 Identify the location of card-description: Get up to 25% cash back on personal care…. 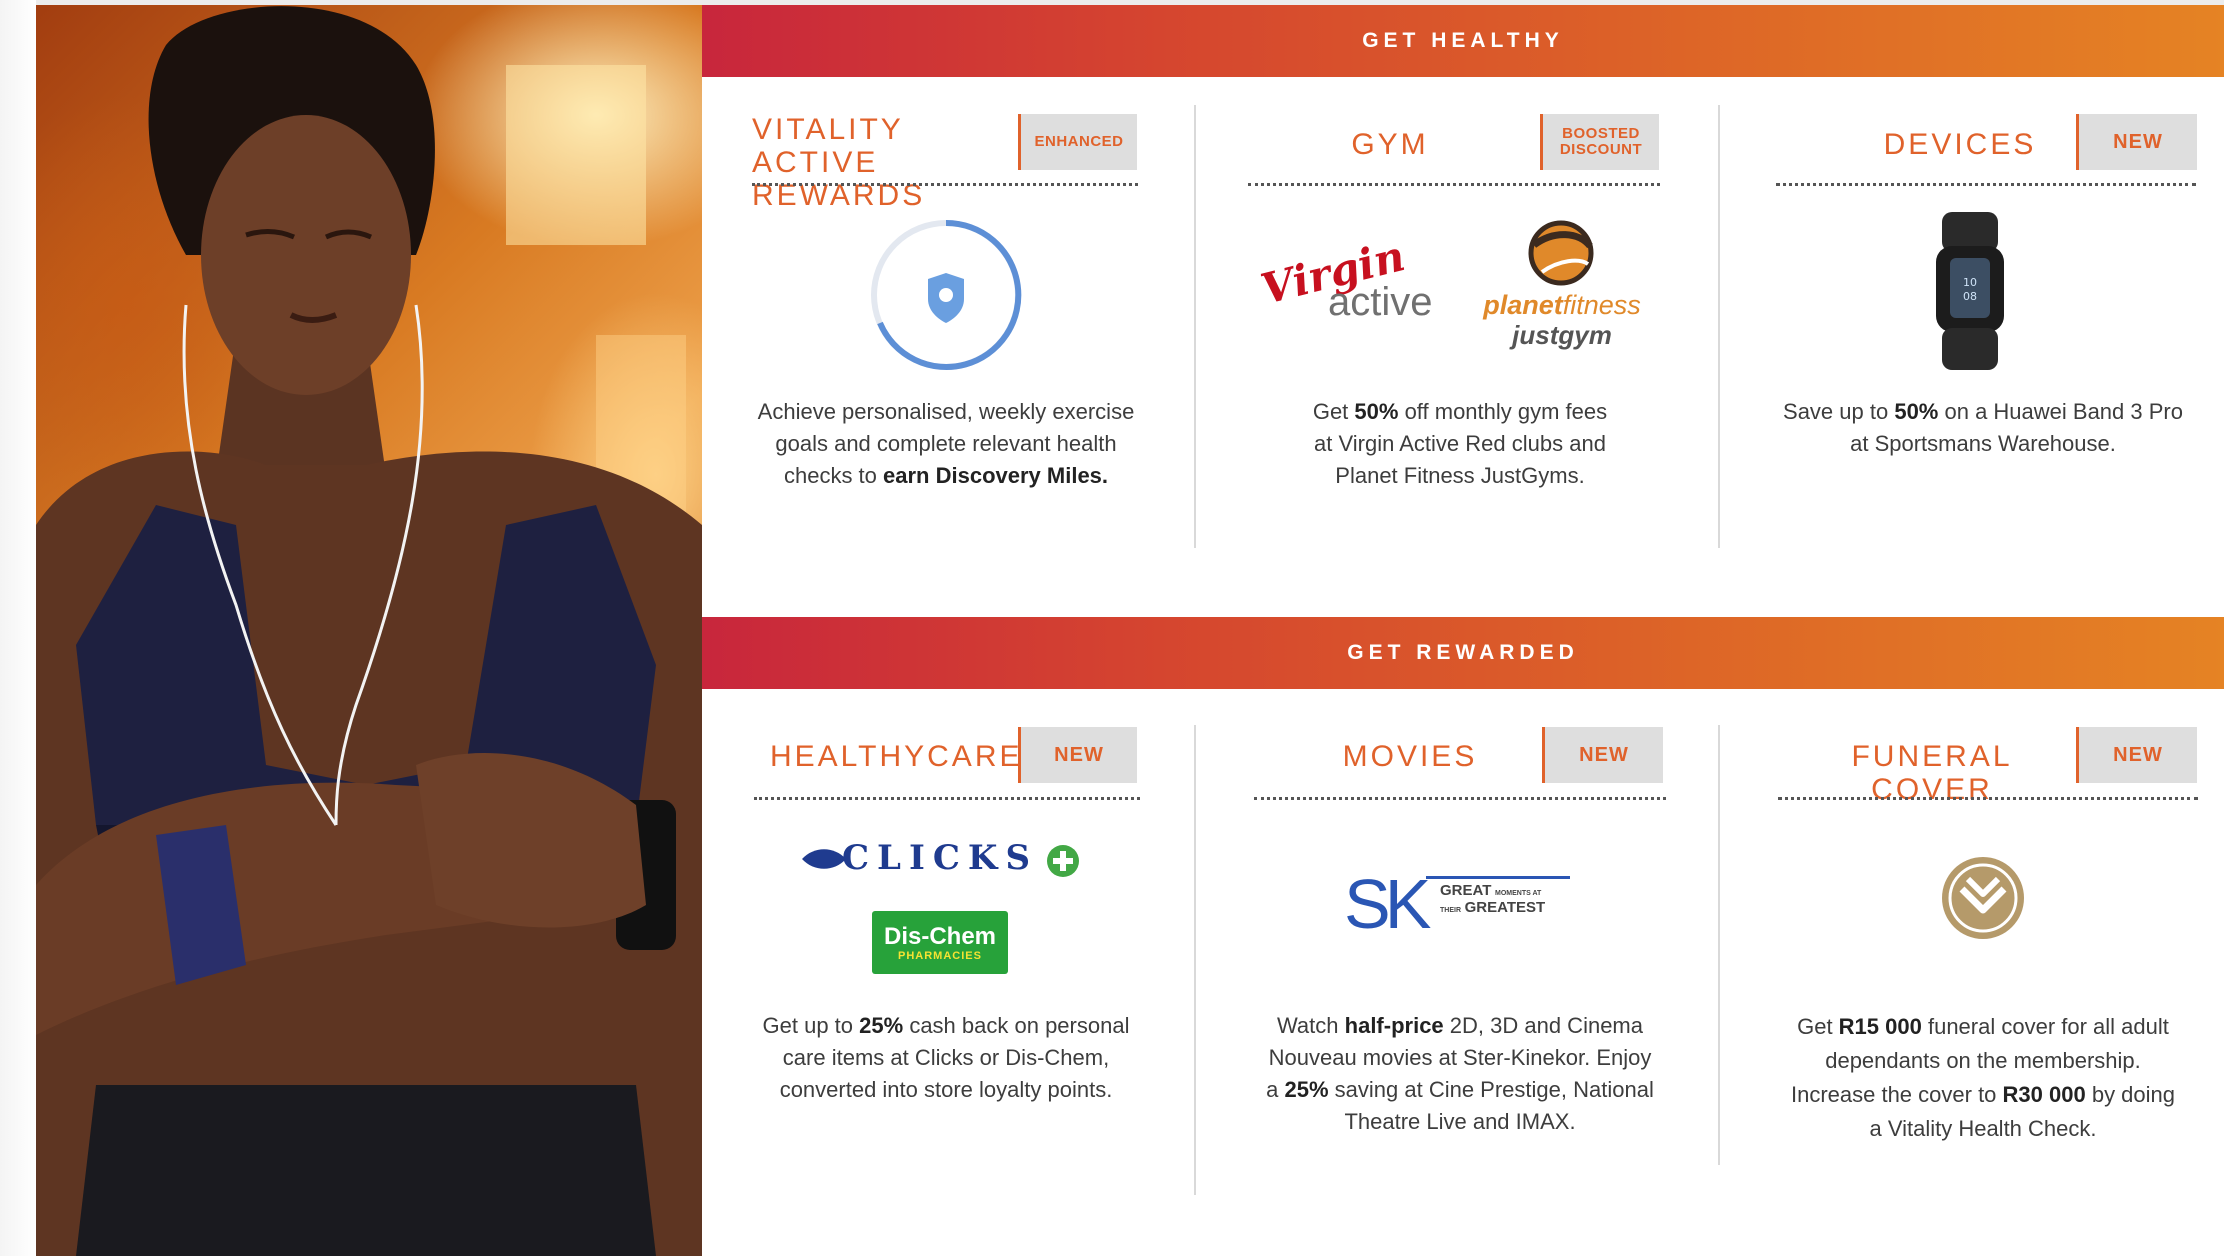
(946, 1058).